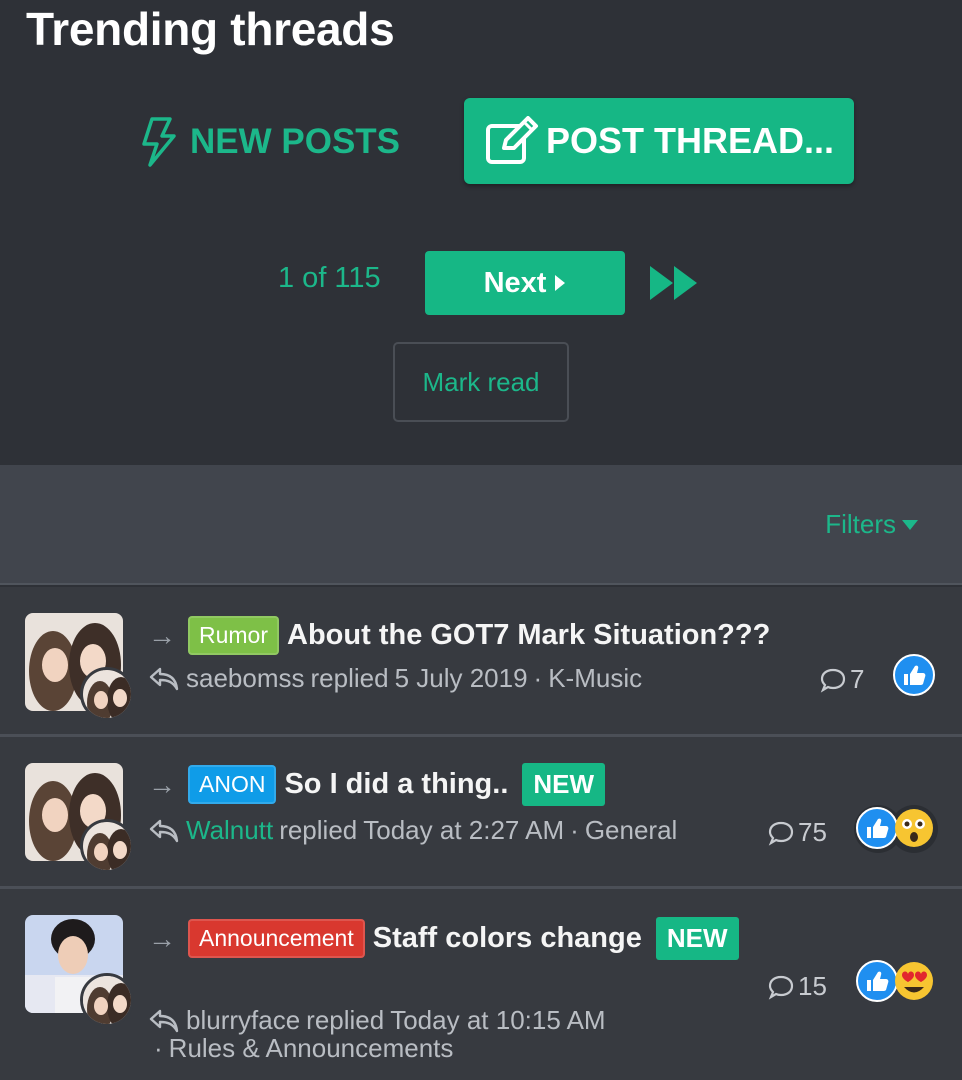  What do you see at coordinates (812, 986) in the screenshot?
I see `reply-count-value: 15` at bounding box center [812, 986].